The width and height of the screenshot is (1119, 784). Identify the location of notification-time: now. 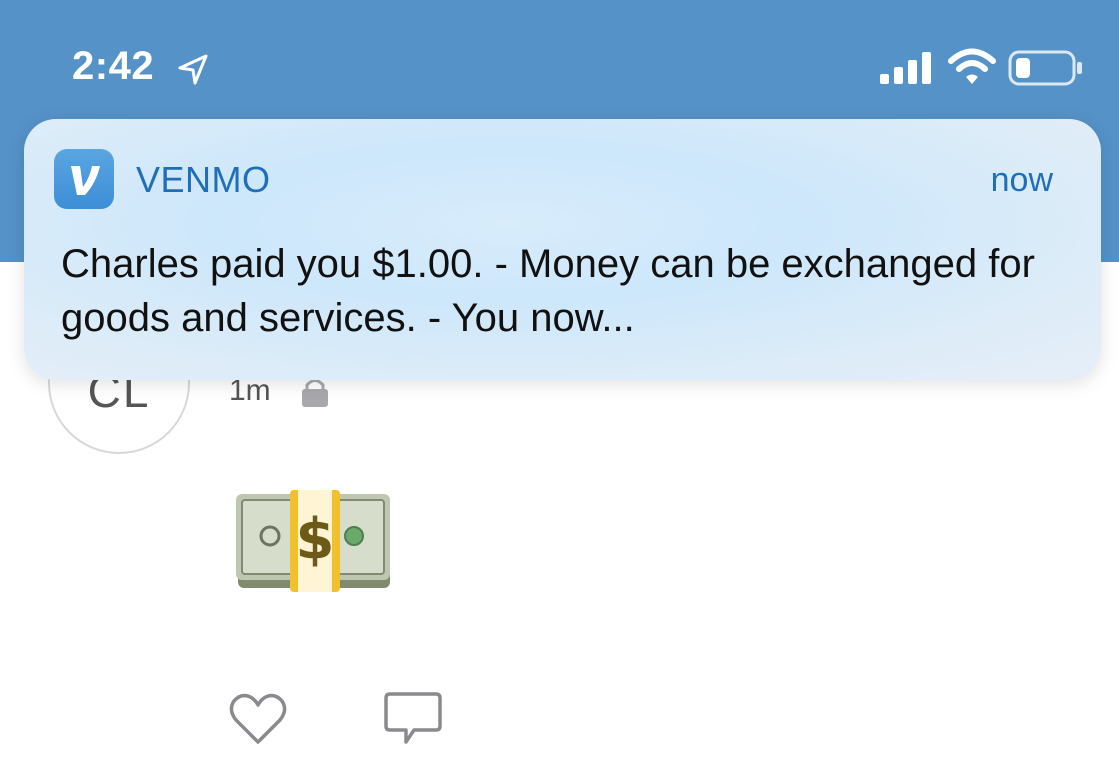
(1021, 180).